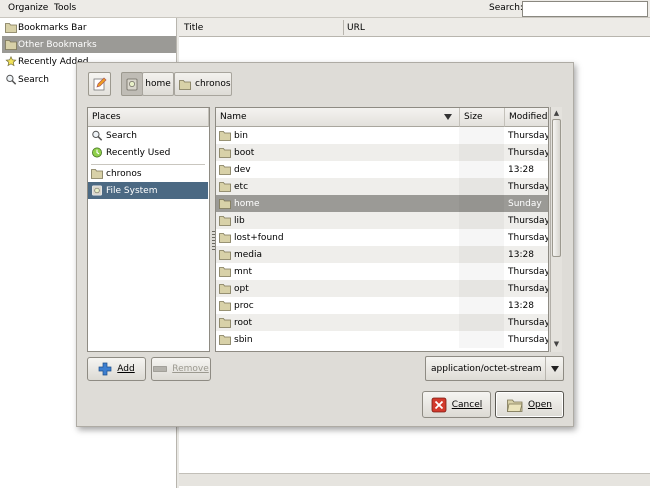 The image size is (650, 488). What do you see at coordinates (148, 117) in the screenshot?
I see `places-header: Places` at bounding box center [148, 117].